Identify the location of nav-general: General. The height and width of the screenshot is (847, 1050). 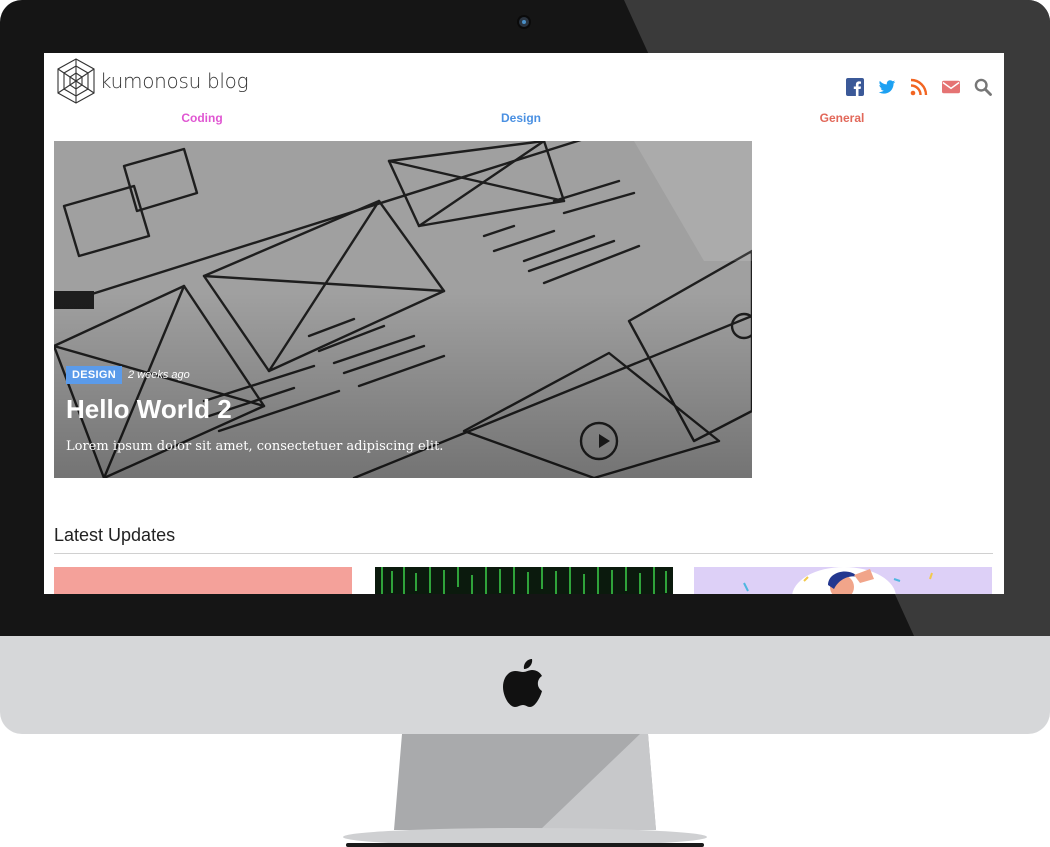
(842, 118).